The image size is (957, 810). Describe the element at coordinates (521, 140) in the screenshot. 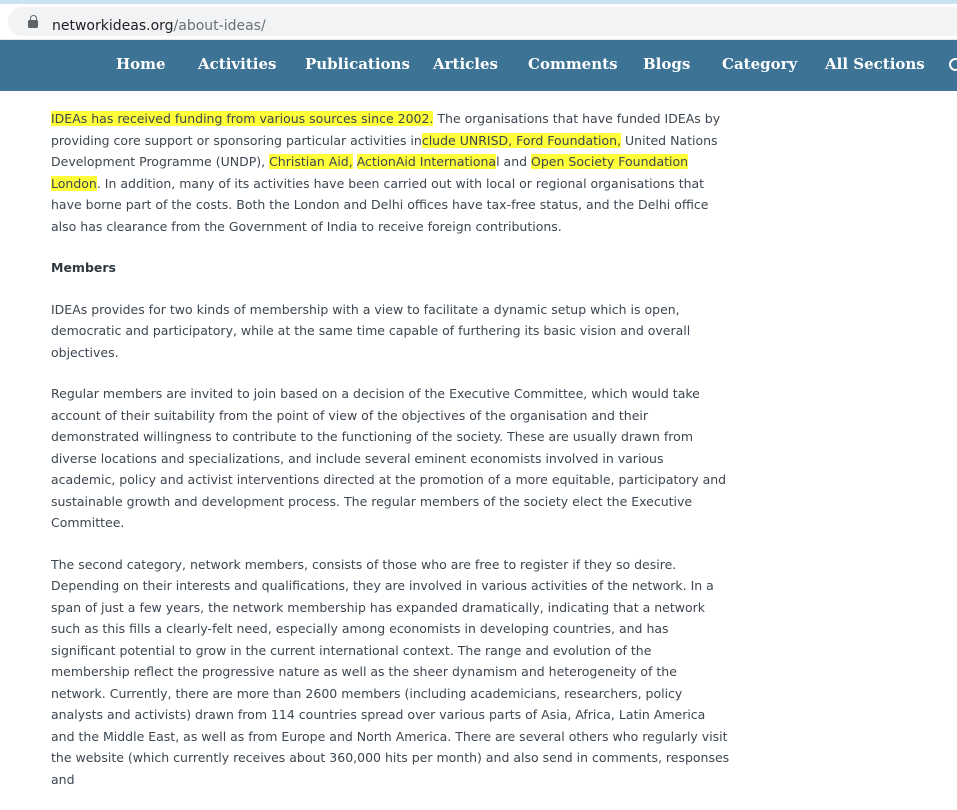

I see `highlight-unrisd-ford: clude UNRISD, Ford Foundation,` at that location.